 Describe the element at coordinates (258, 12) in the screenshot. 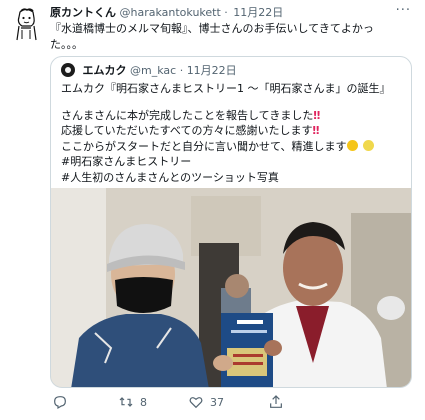

I see `tweet-timestamp: 11月22日` at that location.